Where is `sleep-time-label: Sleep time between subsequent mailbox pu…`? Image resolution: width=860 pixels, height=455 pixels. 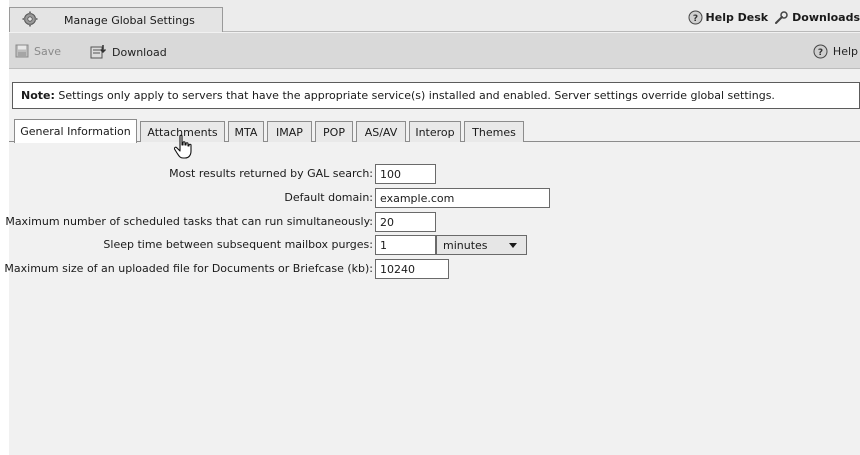 sleep-time-label: Sleep time between subsequent mailbox pu… is located at coordinates (238, 244).